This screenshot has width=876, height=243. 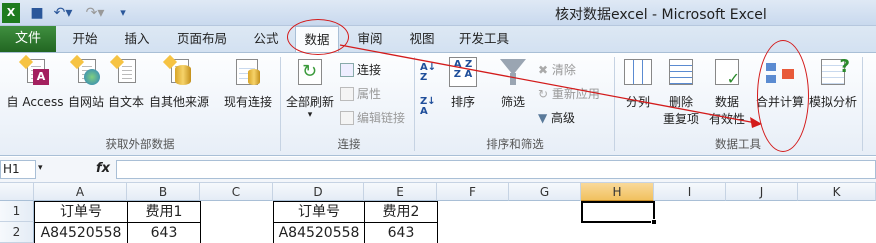 I want to click on existing-connections-button: 现有连接, so click(x=248, y=94).